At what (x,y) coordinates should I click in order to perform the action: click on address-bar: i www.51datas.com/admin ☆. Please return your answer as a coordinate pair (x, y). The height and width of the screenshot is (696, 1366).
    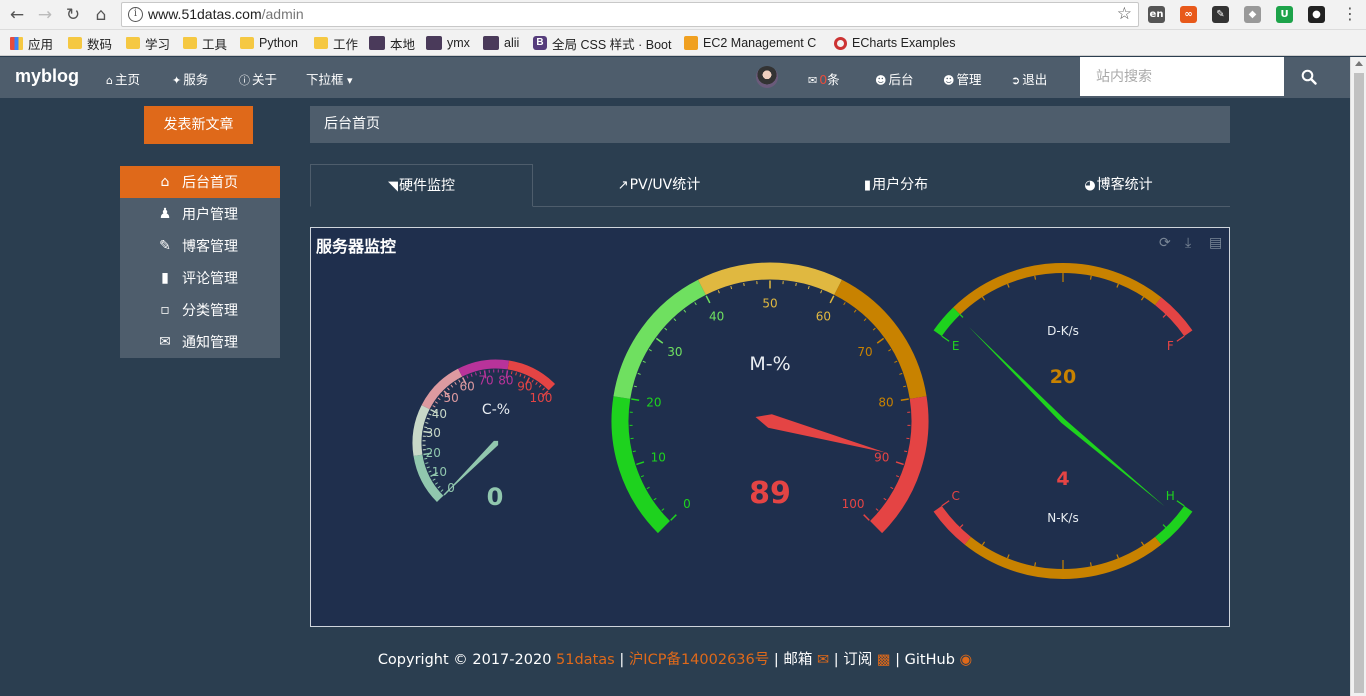
    Looking at the image, I should click on (630, 14).